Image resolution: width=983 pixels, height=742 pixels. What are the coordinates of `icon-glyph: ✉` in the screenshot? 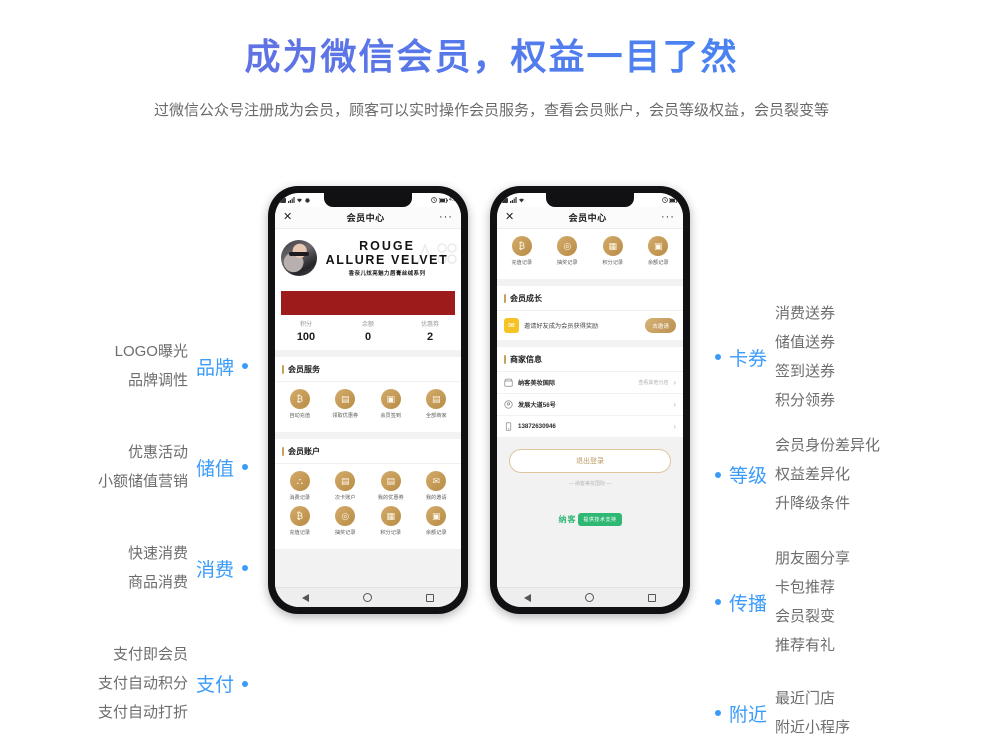 It's located at (436, 480).